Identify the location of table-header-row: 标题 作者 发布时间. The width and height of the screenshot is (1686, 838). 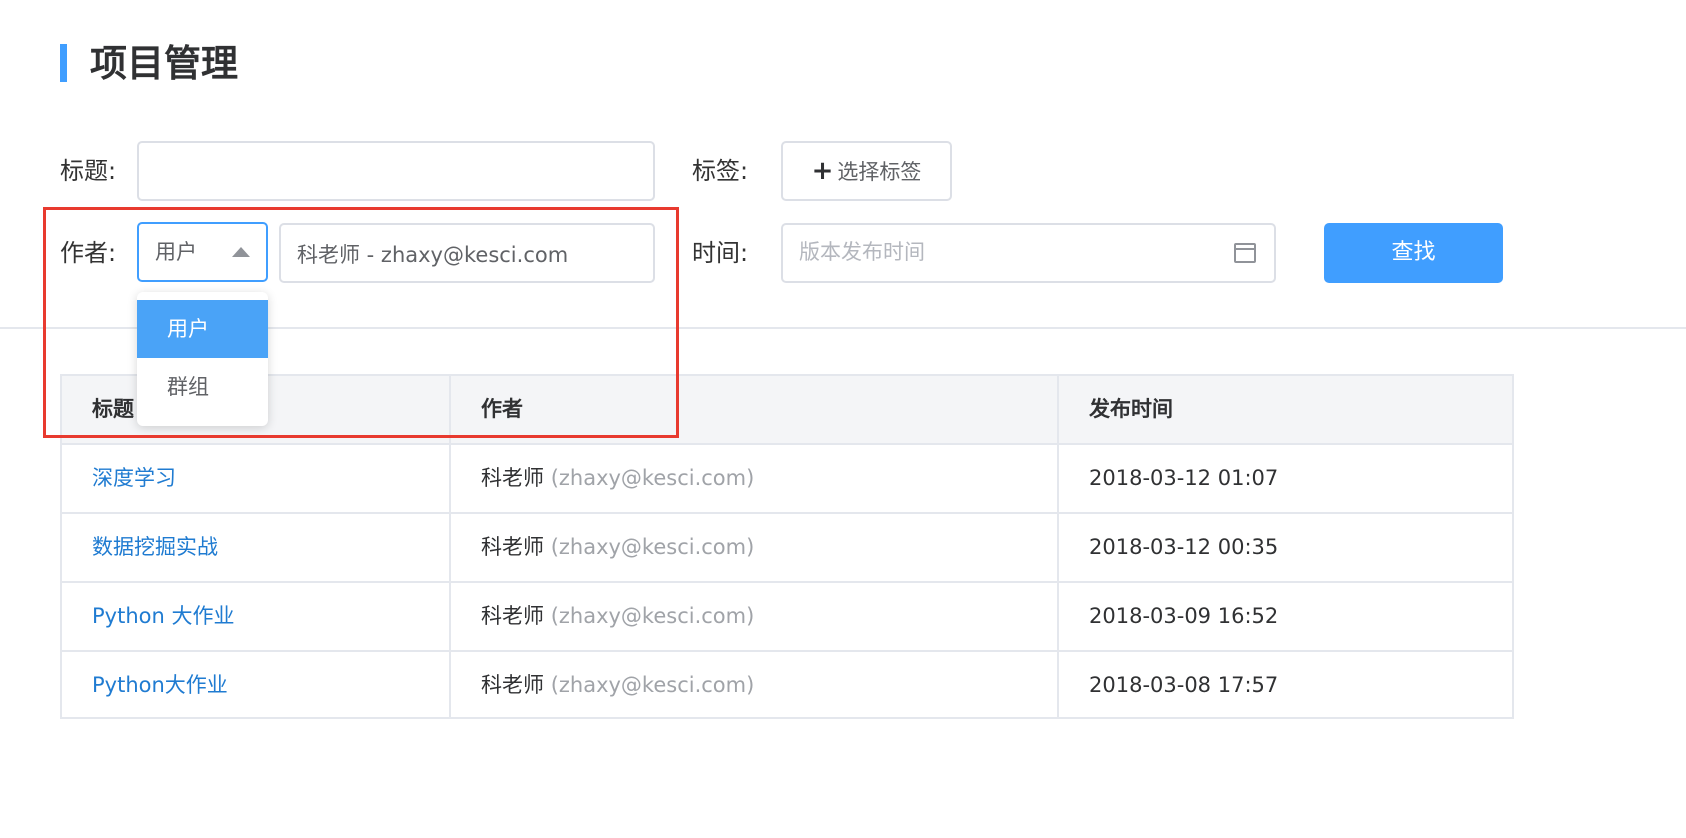
(787, 410).